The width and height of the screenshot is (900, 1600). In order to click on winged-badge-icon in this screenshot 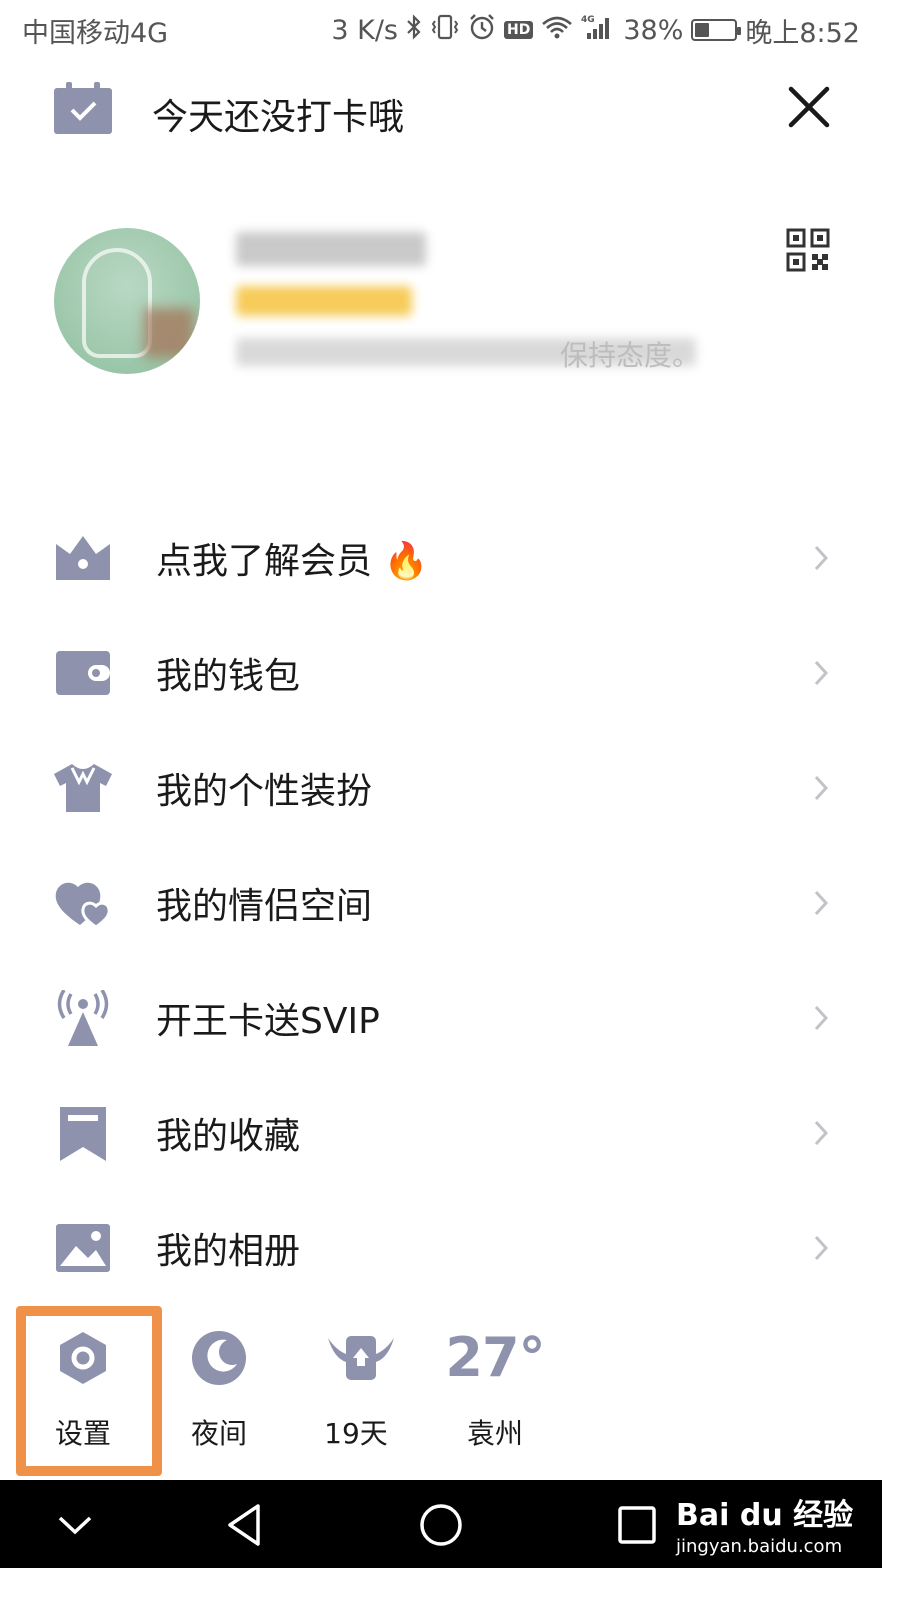, I will do `click(360, 1358)`.